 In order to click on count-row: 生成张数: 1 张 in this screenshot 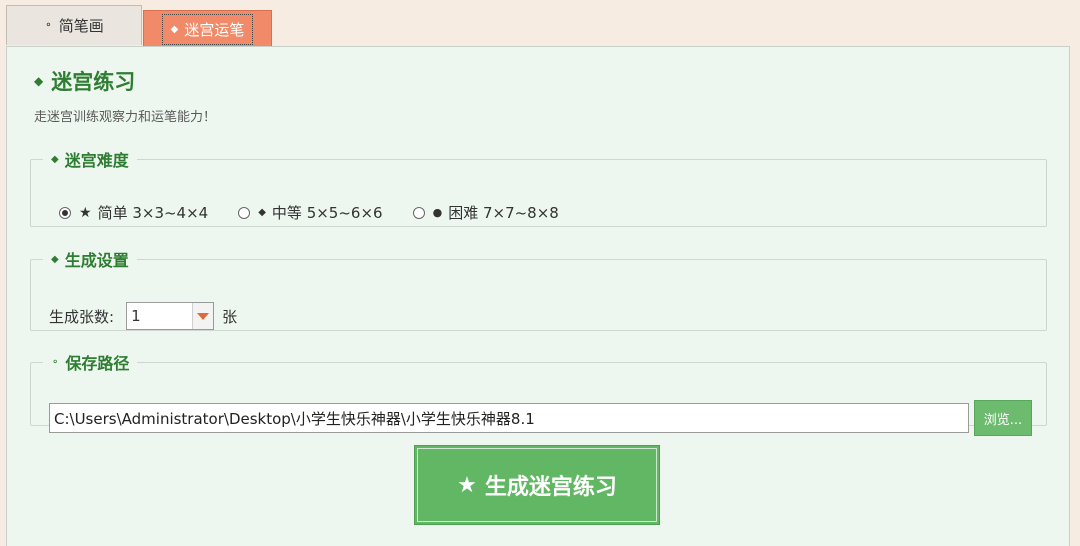, I will do `click(143, 316)`.